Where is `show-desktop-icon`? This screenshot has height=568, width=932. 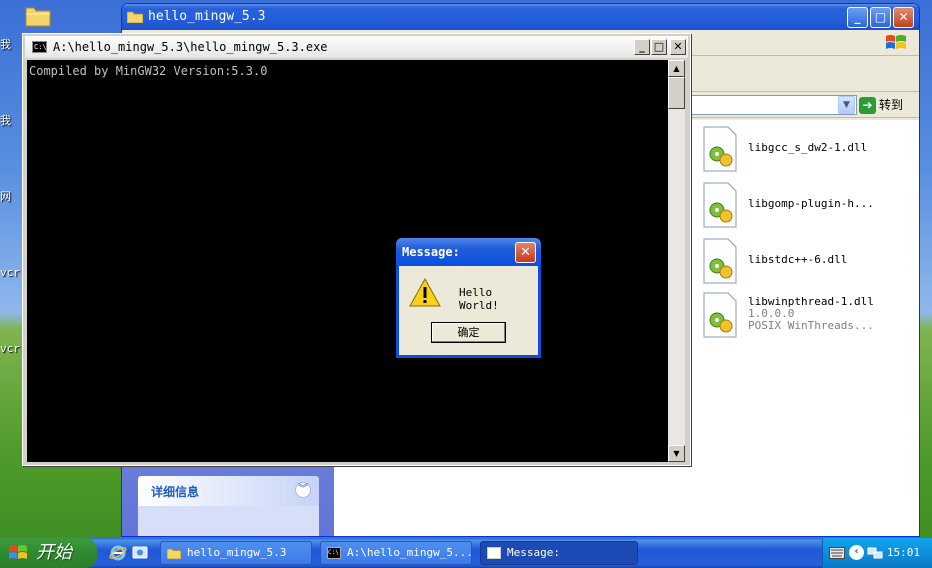
show-desktop-icon is located at coordinates (140, 553).